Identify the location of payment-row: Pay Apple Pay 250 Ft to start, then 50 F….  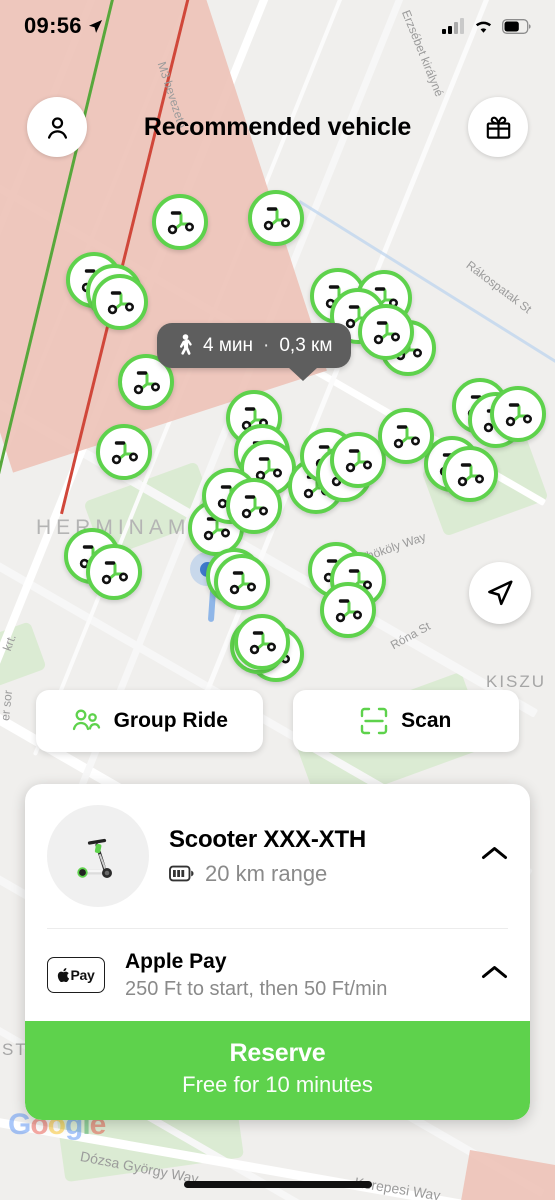
(277, 975).